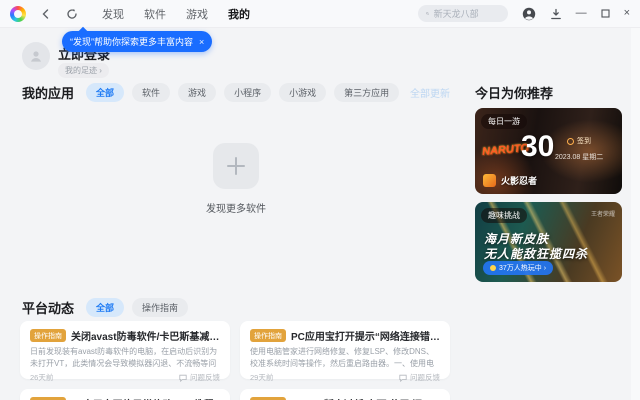 The image size is (640, 400). What do you see at coordinates (262, 377) in the screenshot?
I see `article-date: 29天前` at bounding box center [262, 377].